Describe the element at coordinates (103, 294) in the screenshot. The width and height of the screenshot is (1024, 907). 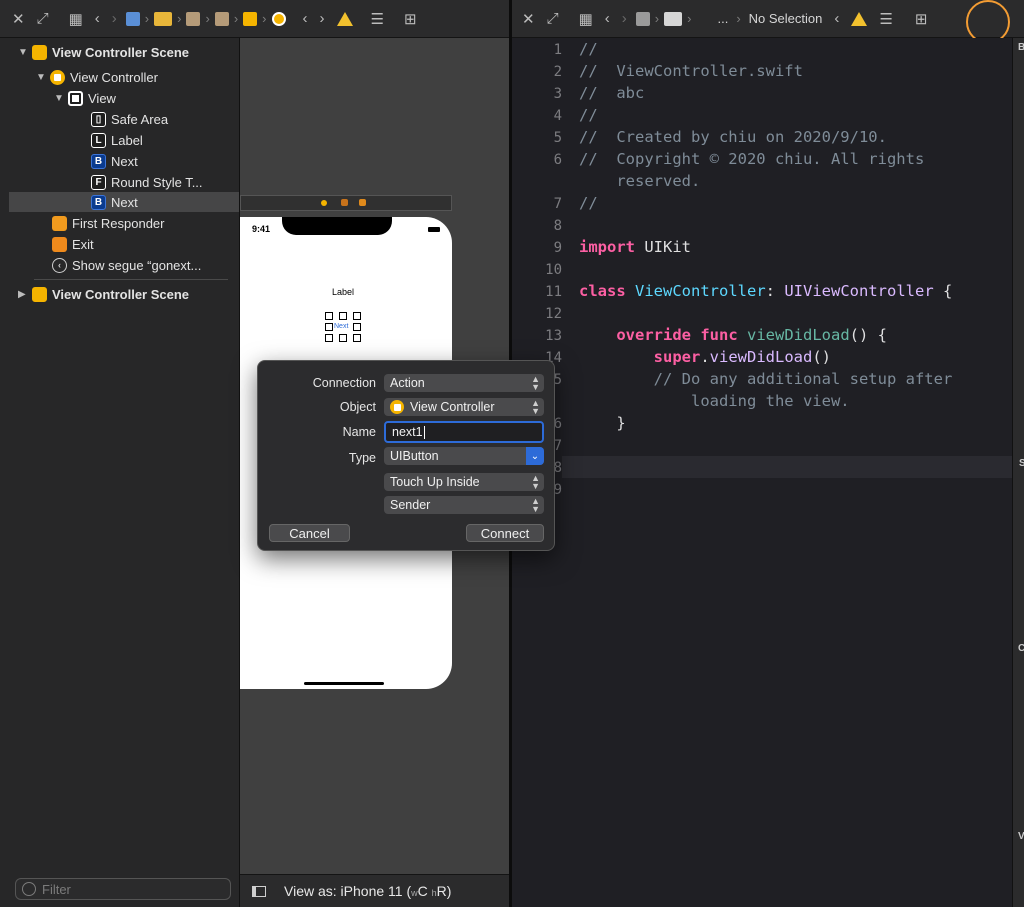
I see `outline-row-scene-2: ▶ View Controller Scene` at that location.